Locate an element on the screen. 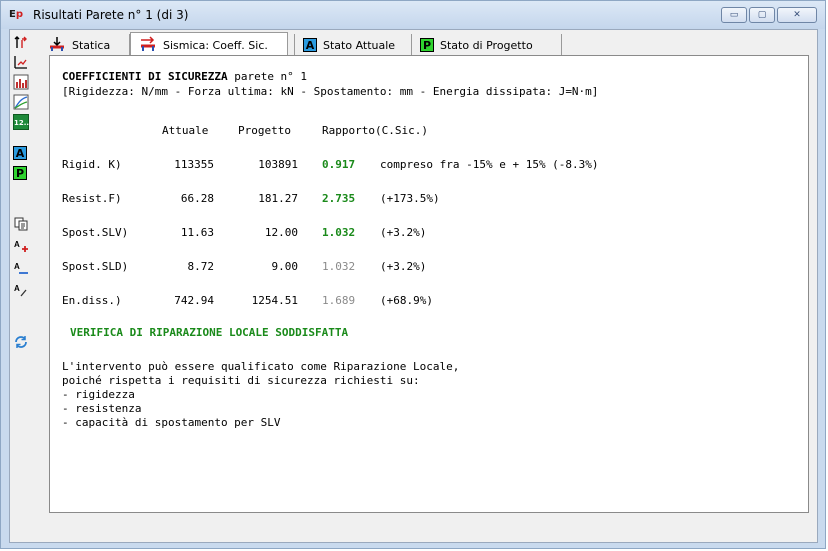  tab-stato-progetto: P Stato di Progetto is located at coordinates (487, 45).